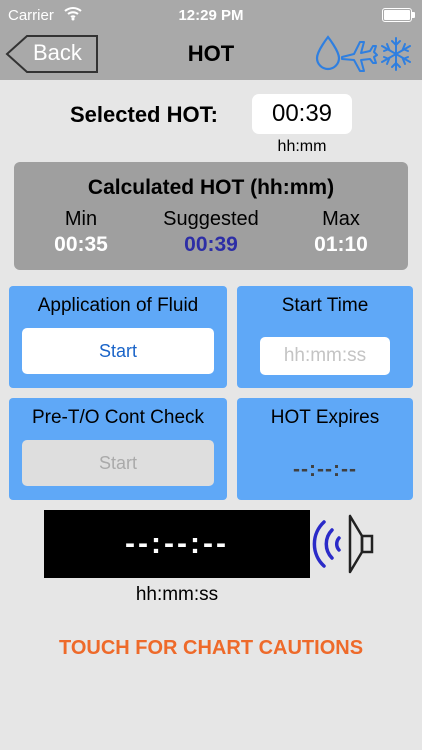 This screenshot has width=422, height=750. What do you see at coordinates (144, 114) in the screenshot?
I see `selected-hot-label: Selected HOT:` at bounding box center [144, 114].